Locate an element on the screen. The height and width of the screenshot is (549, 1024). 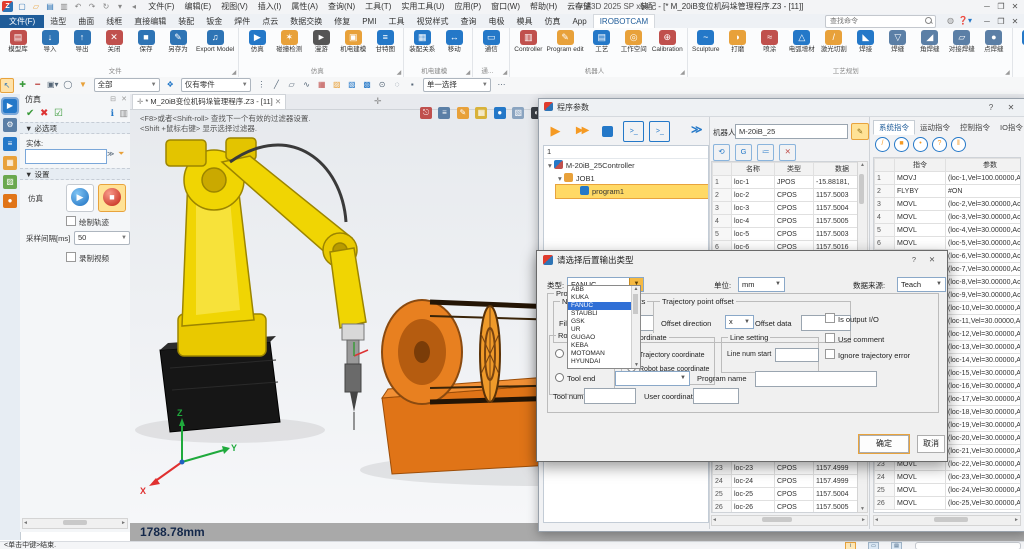
entity-filter-icon: ⏷ is located at coordinates (121, 154).